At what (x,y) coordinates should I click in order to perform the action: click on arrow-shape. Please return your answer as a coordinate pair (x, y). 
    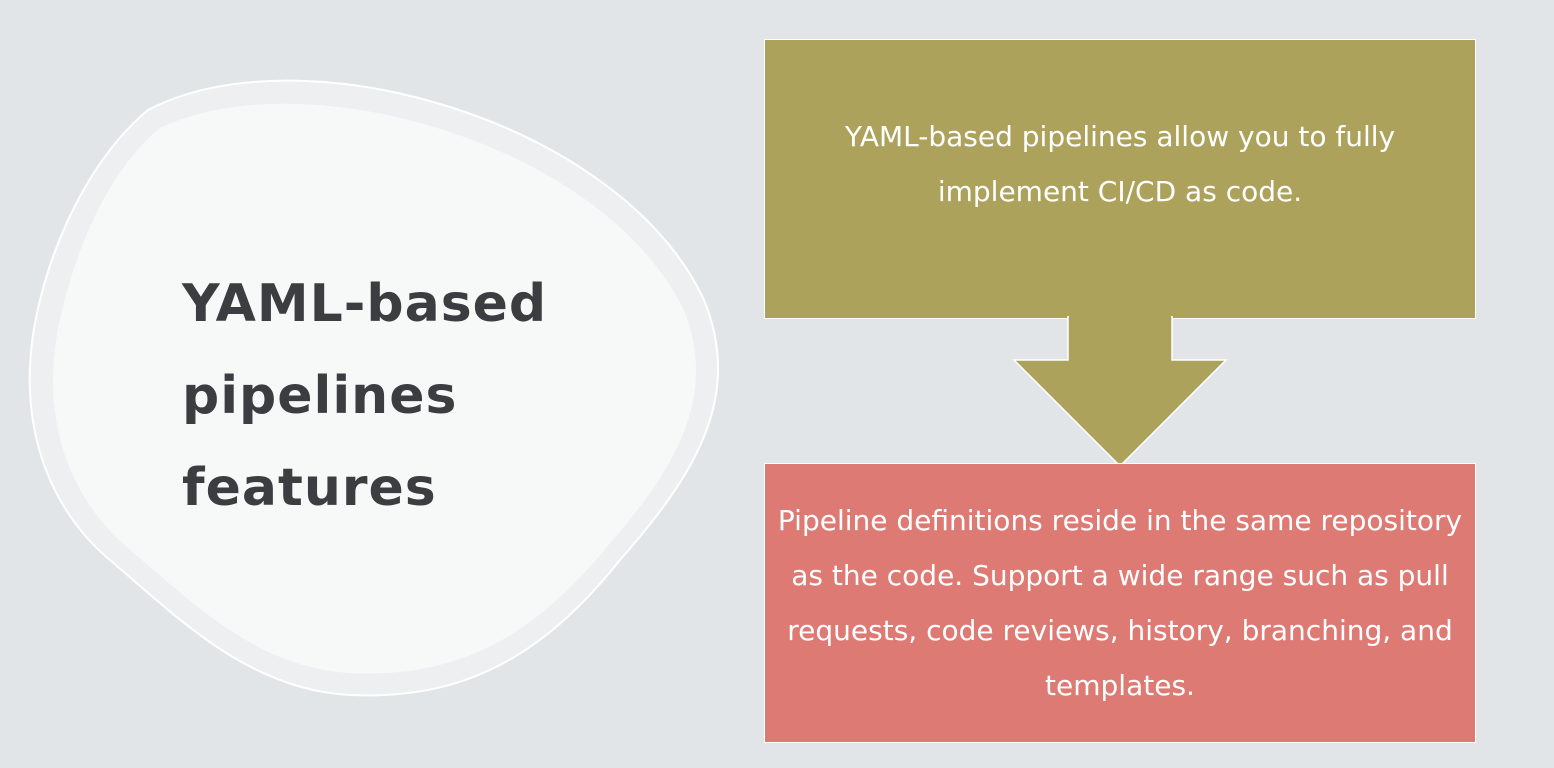
    Looking at the image, I should click on (1120, 392).